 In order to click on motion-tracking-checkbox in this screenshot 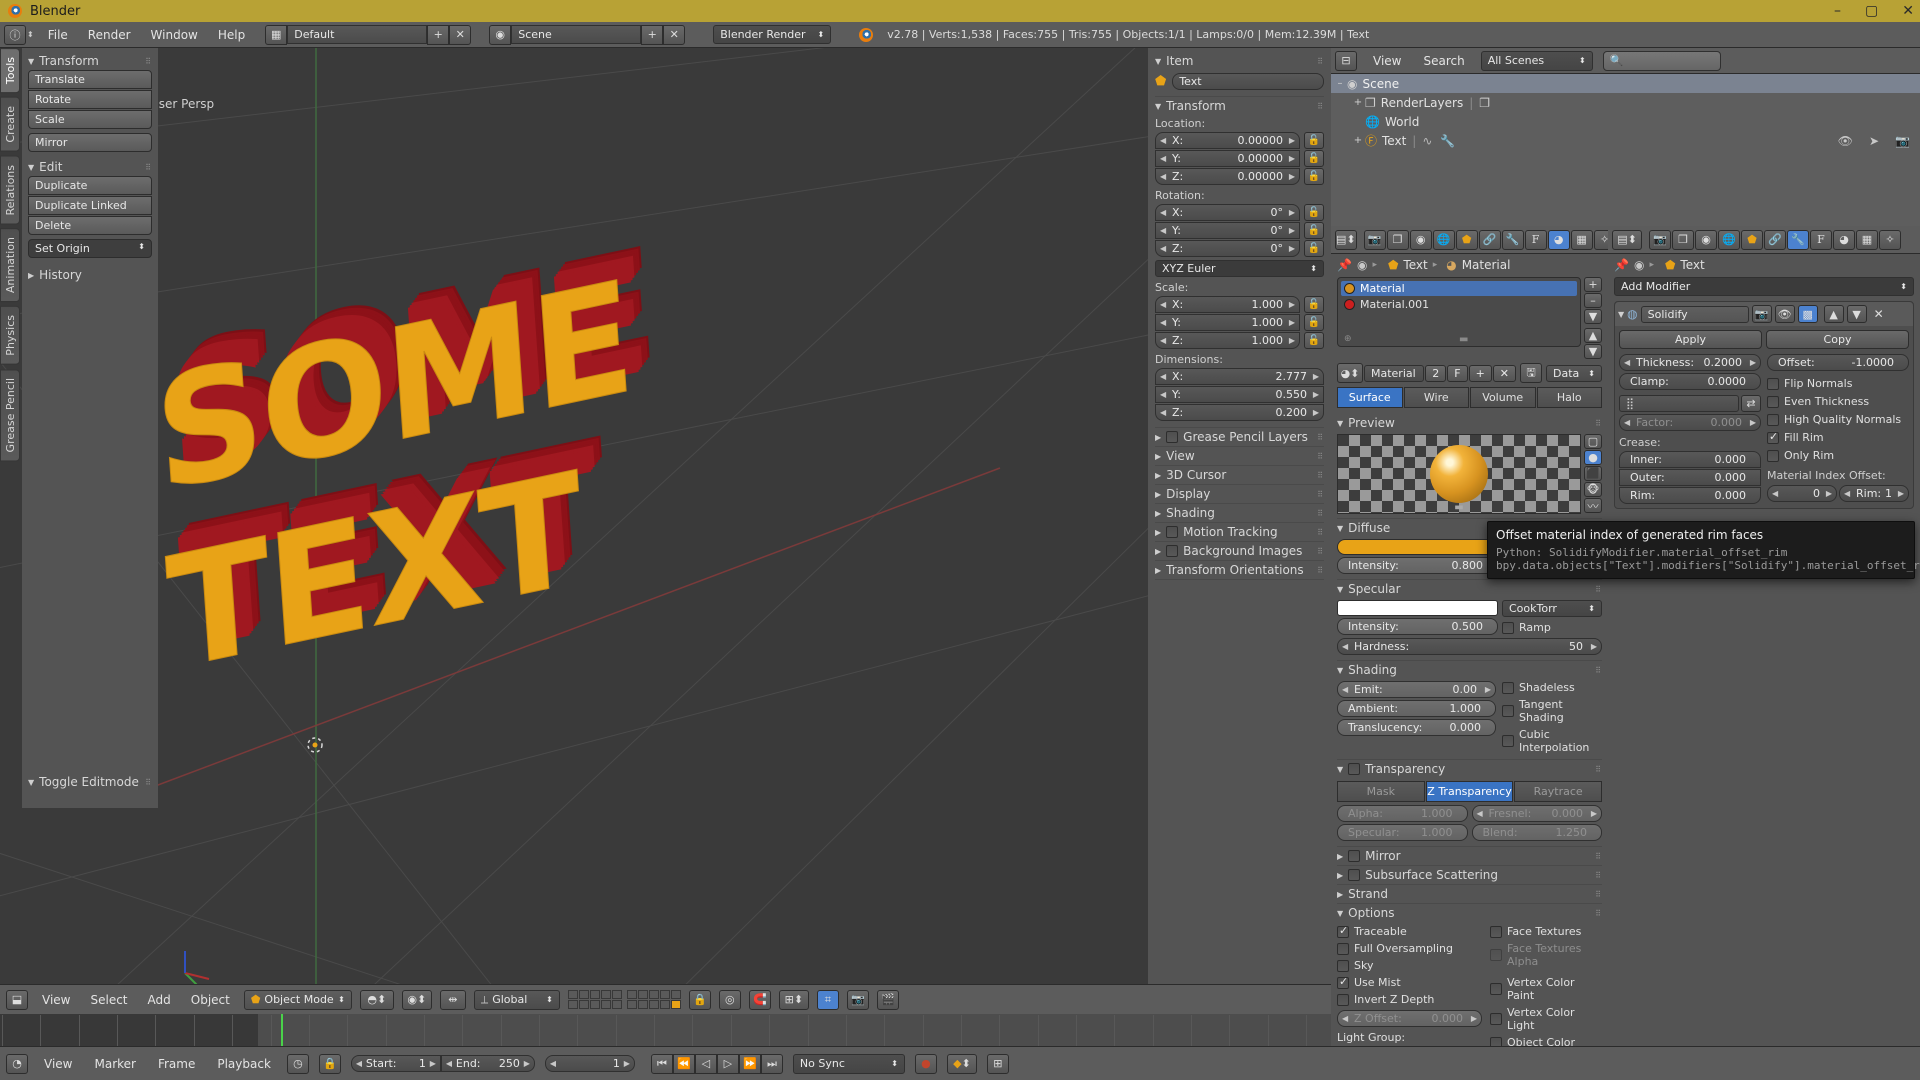, I will do `click(1172, 532)`.